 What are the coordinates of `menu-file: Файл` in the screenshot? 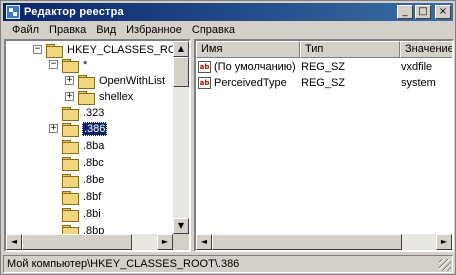 It's located at (25, 30).